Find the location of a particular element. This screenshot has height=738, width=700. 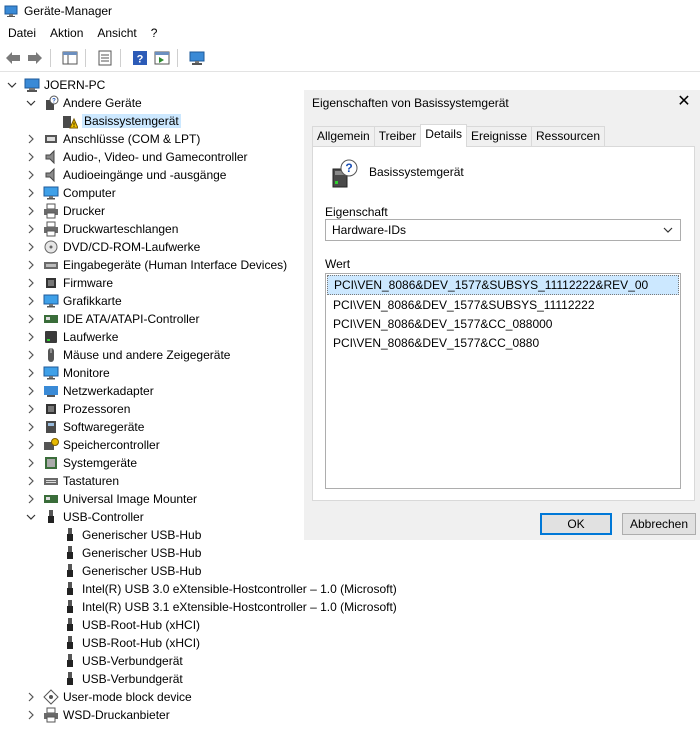

tree-item: Tastaturen is located at coordinates (72, 481).